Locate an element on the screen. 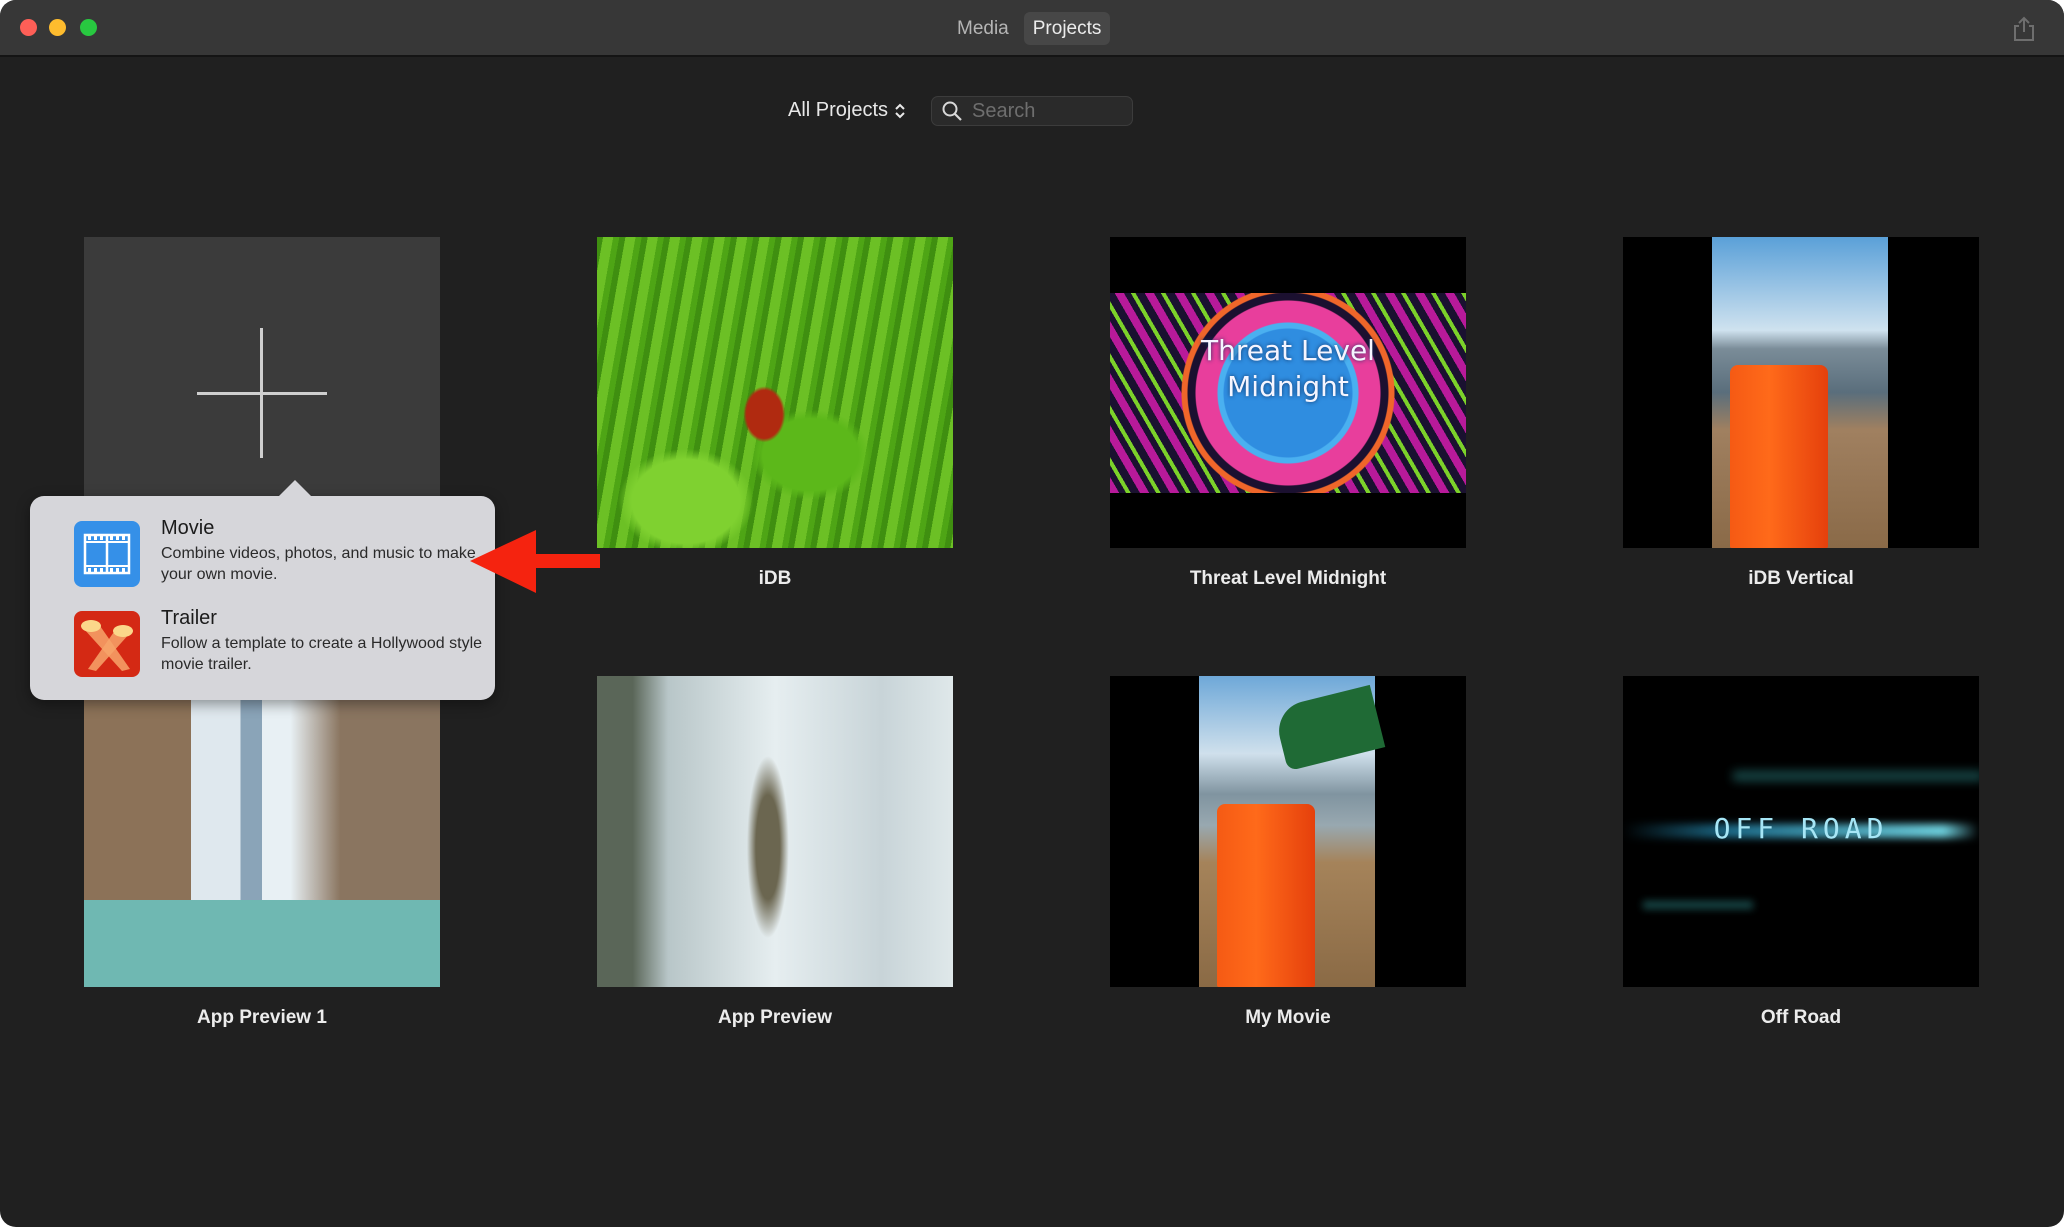 The width and height of the screenshot is (2064, 1227). trailer-option-title: Trailer is located at coordinates (189, 618).